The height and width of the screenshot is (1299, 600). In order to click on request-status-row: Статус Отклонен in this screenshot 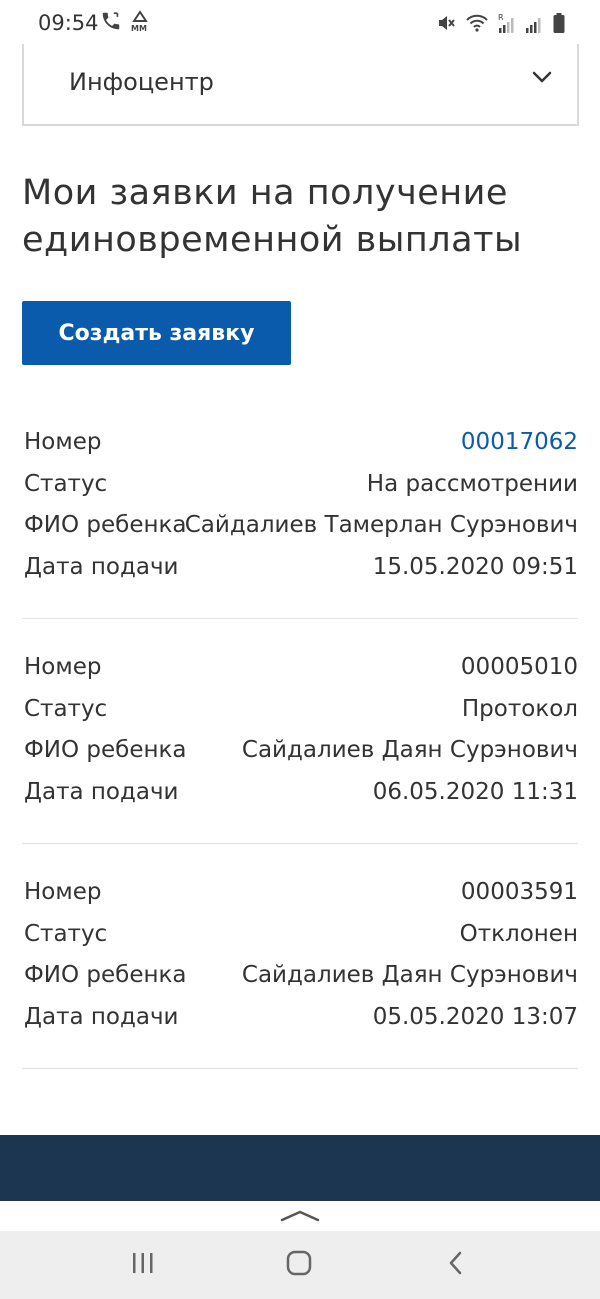, I will do `click(300, 936)`.